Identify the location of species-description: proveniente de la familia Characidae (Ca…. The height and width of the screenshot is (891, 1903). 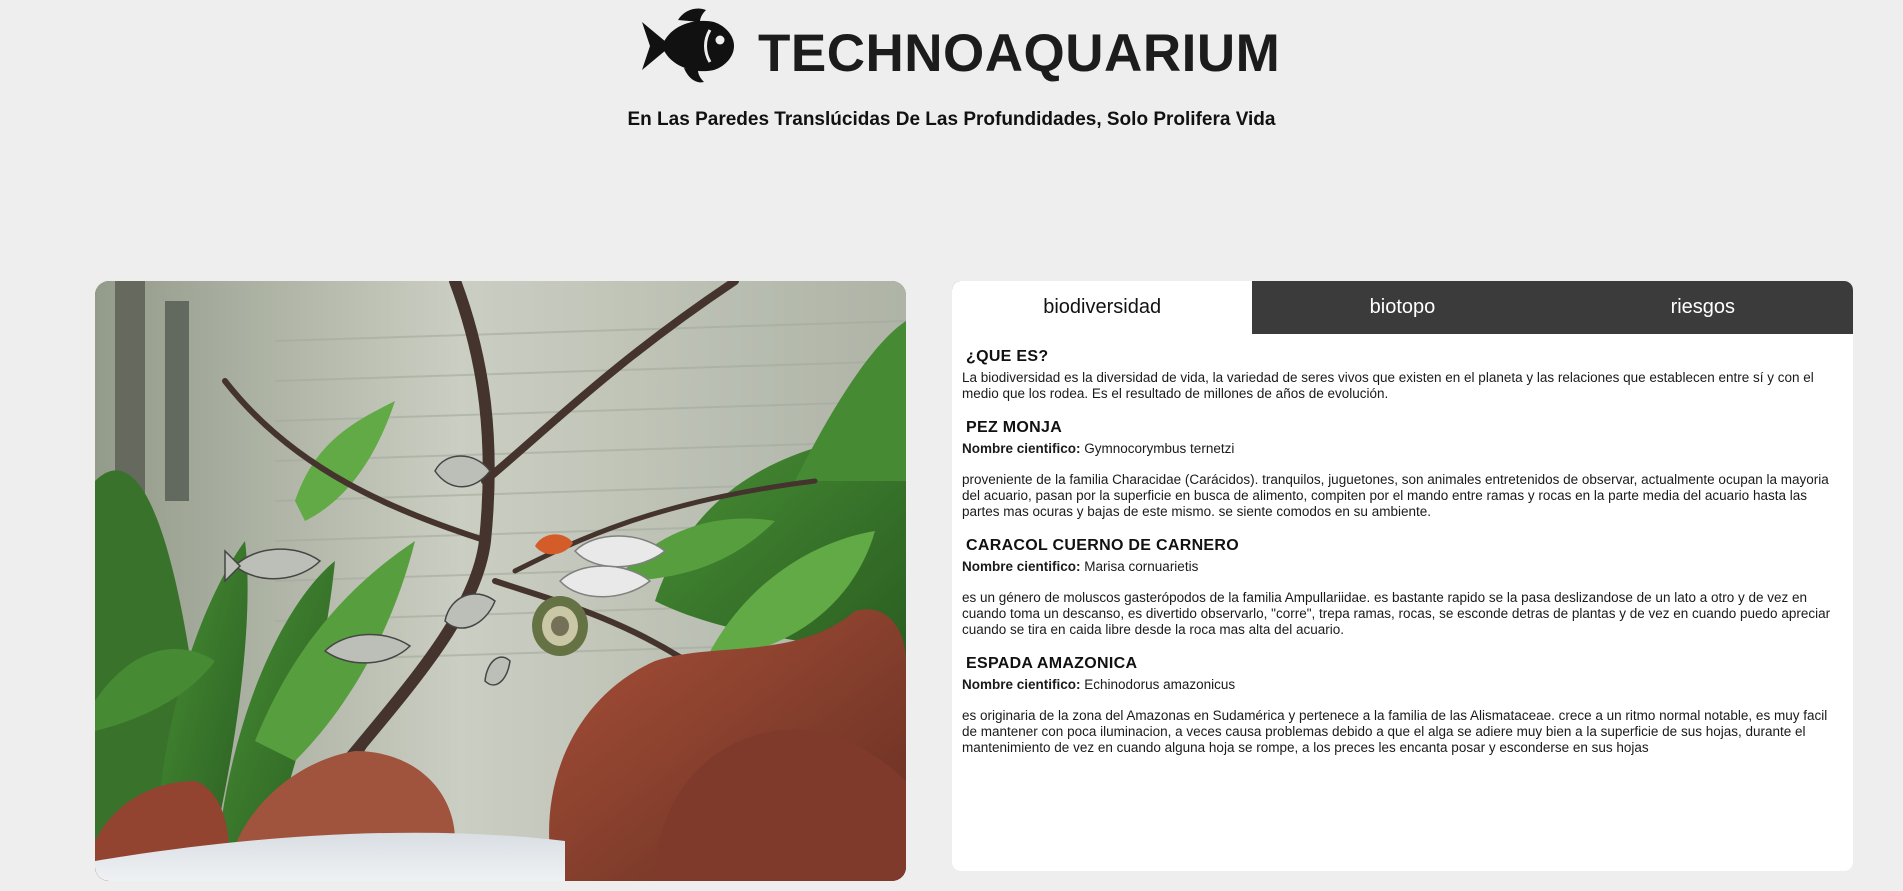
(1395, 495).